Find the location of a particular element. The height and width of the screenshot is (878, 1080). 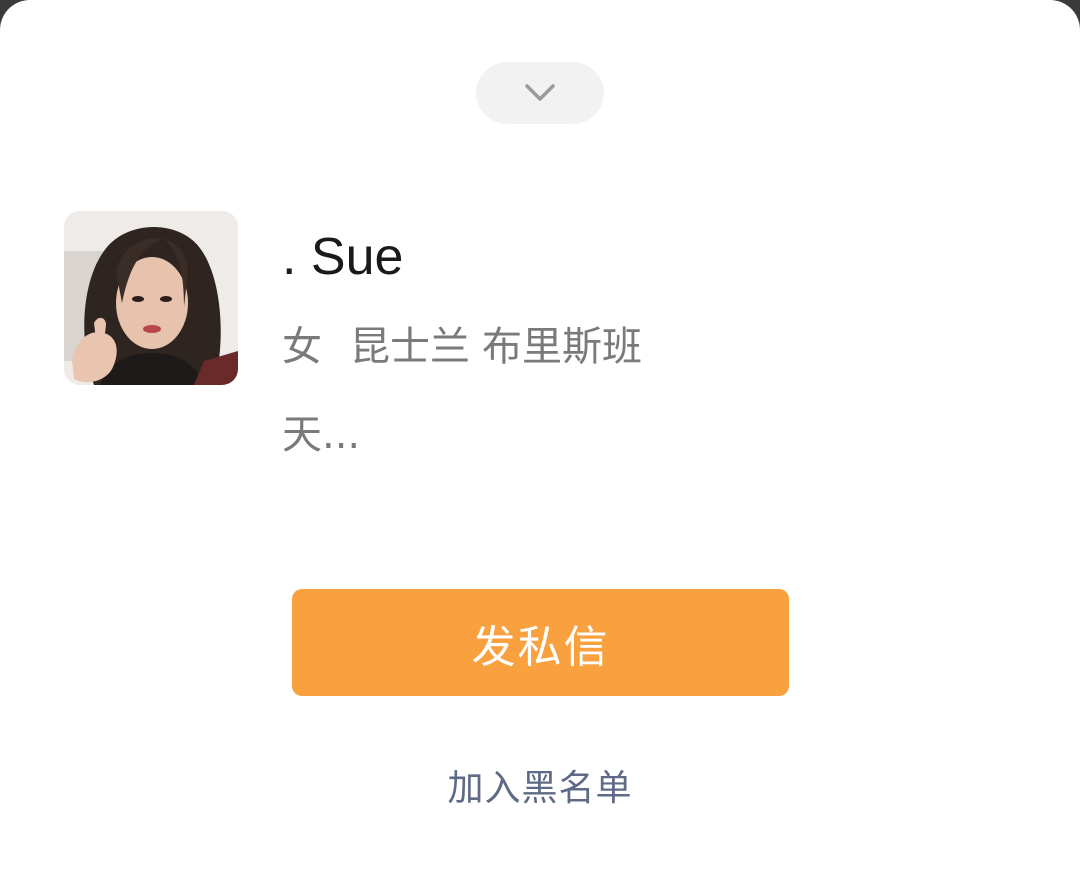

chevron-down-icon is located at coordinates (540, 93).